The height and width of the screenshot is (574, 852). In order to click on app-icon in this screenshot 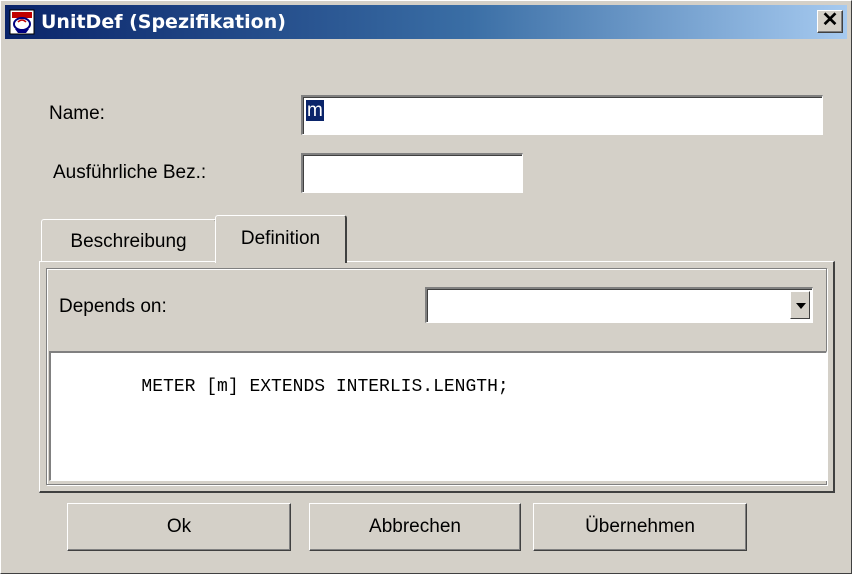, I will do `click(22, 22)`.